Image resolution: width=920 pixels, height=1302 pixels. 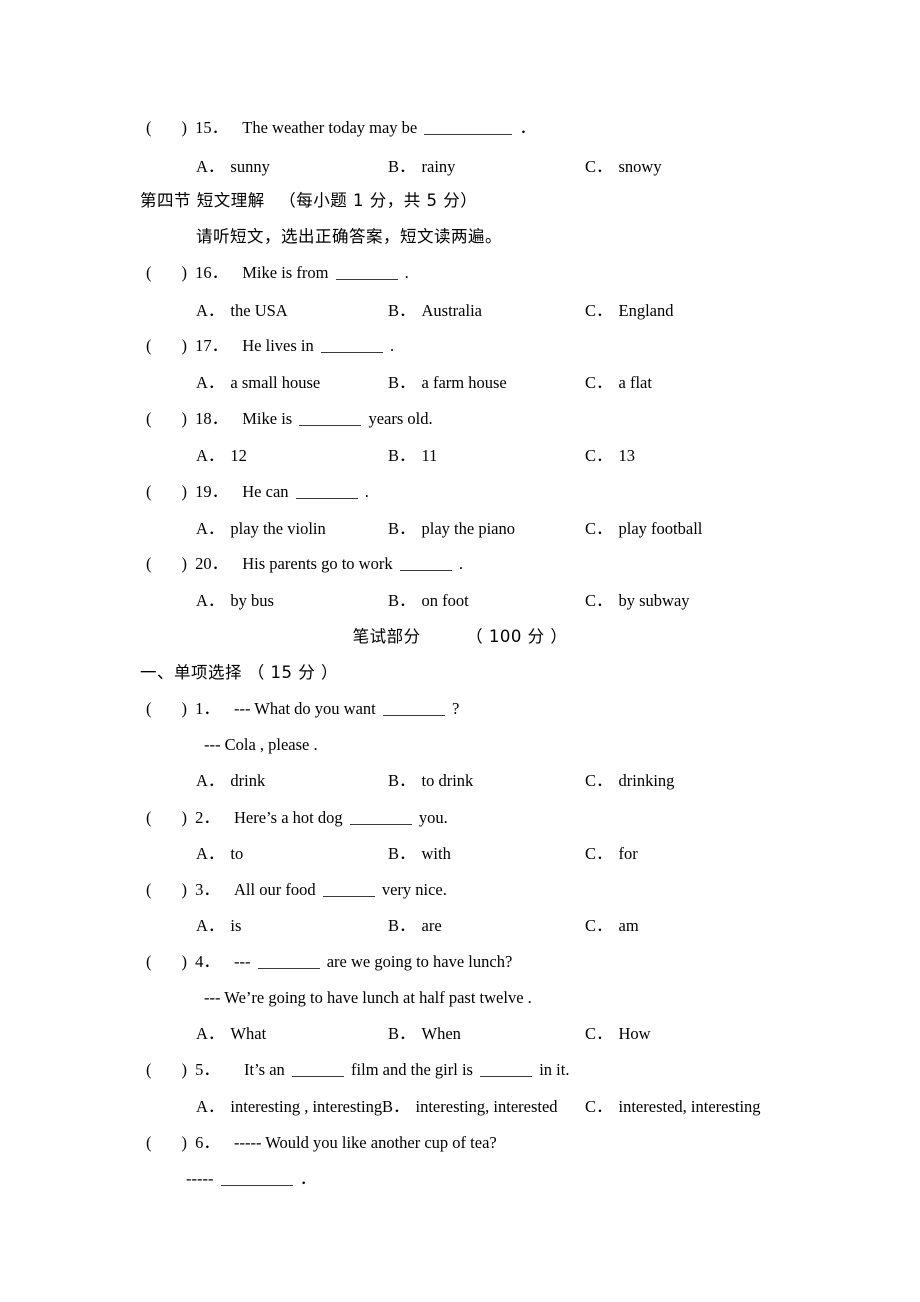 What do you see at coordinates (460, 854) in the screenshot?
I see `written-question-2-options: A． to B． with C． for` at bounding box center [460, 854].